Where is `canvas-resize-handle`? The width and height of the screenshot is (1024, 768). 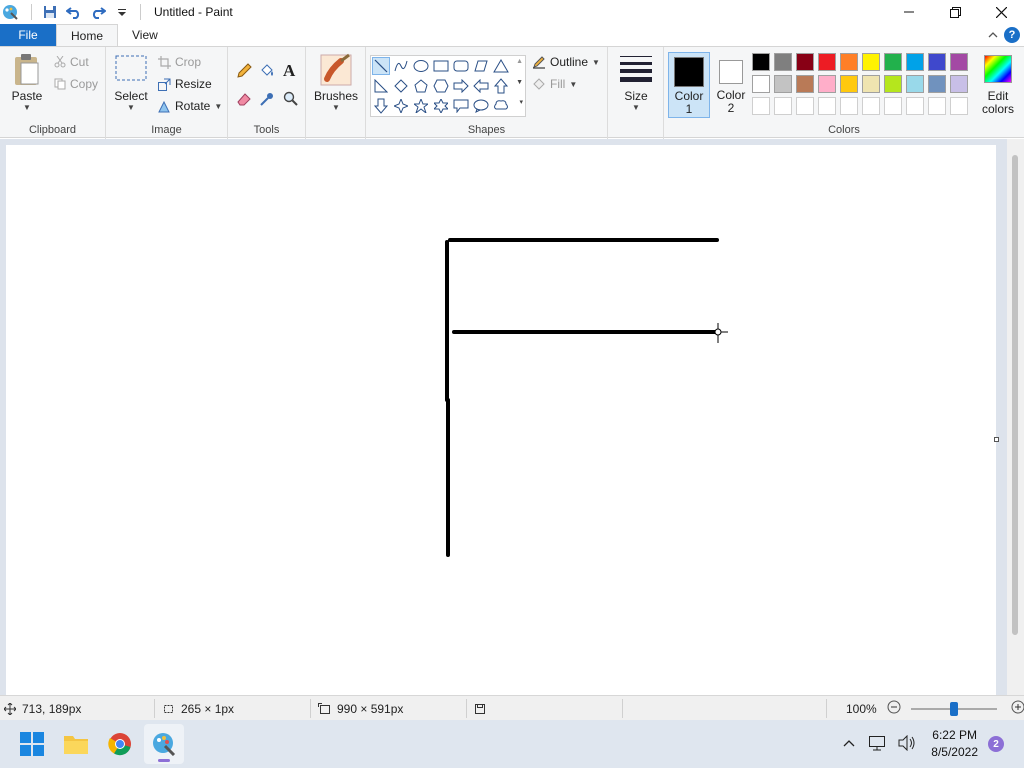
canvas-resize-handle is located at coordinates (996, 439).